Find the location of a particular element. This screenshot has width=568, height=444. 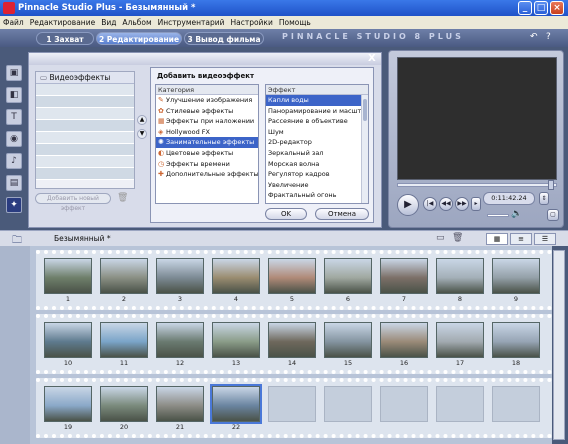

clip-cell: 13 is located at coordinates (236, 344).